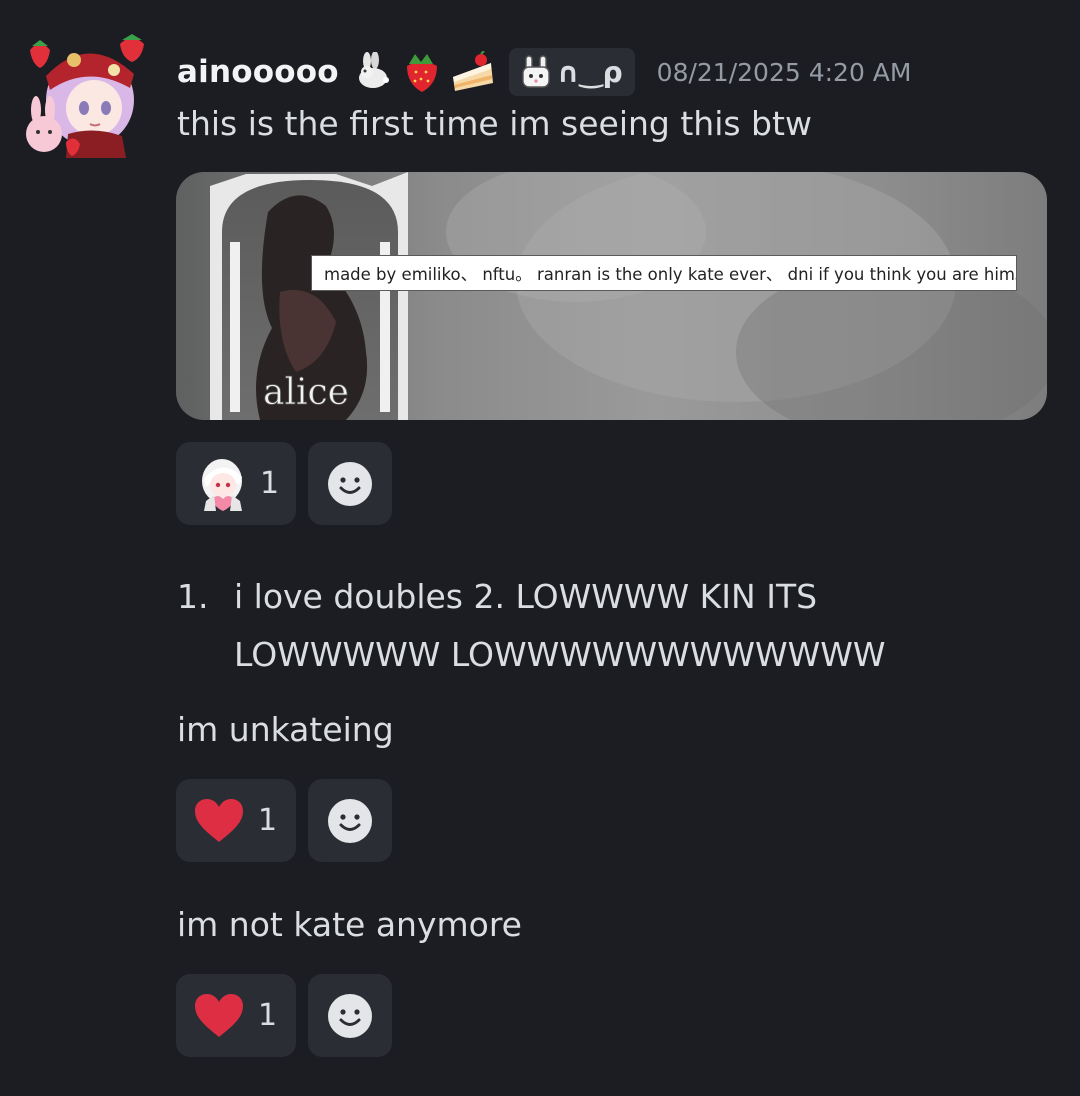 This screenshot has height=1096, width=1080. What do you see at coordinates (589, 72) in the screenshot?
I see `server-tag-text: ∩‿ρ` at bounding box center [589, 72].